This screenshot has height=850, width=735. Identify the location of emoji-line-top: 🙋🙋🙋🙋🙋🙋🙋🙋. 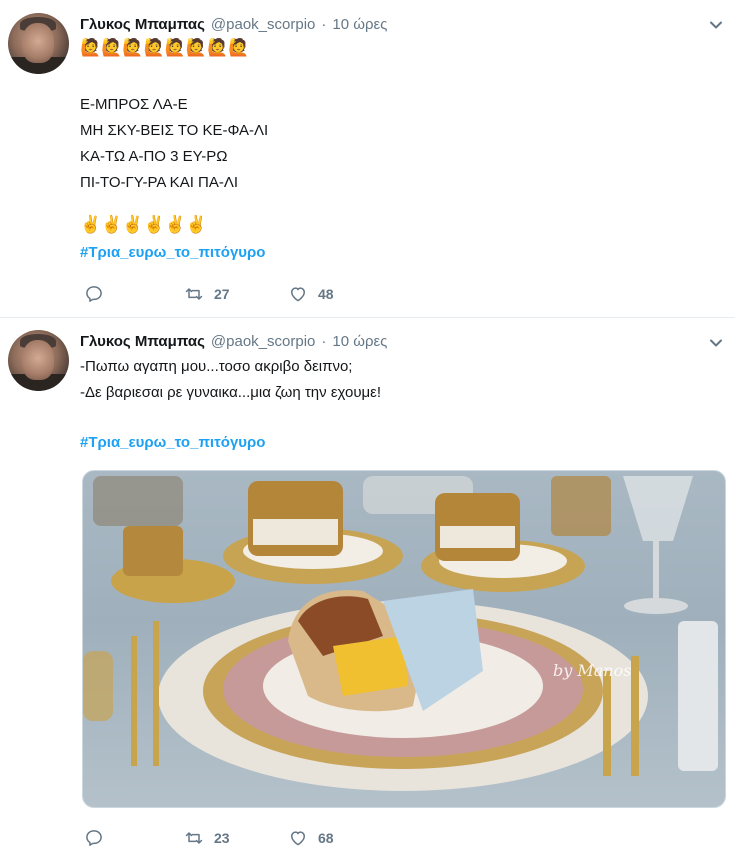
(165, 47).